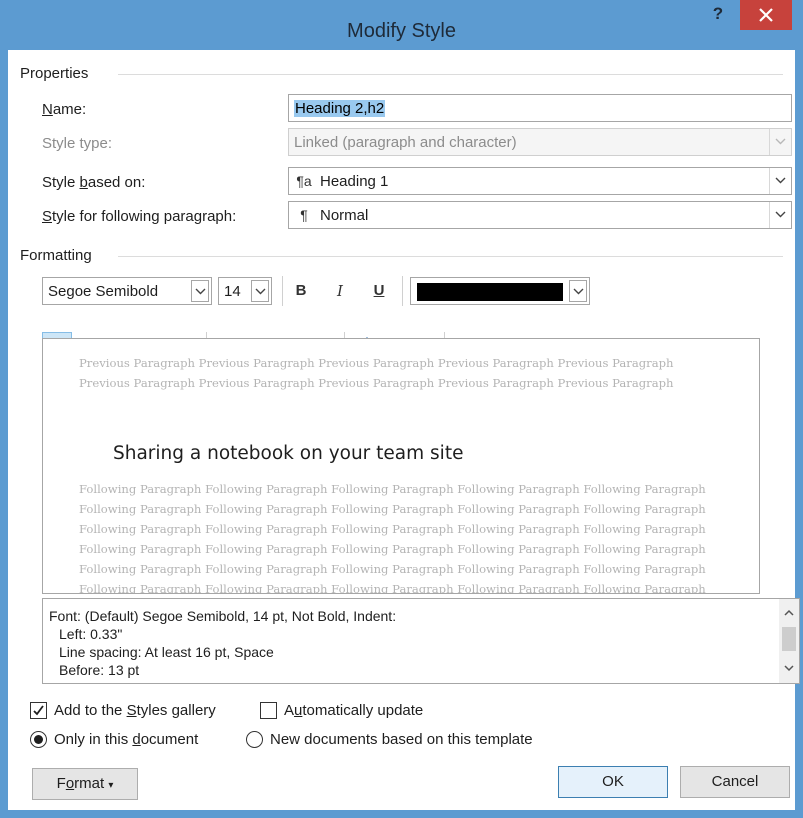 This screenshot has height=818, width=803. I want to click on scroll-up-button, so click(789, 613).